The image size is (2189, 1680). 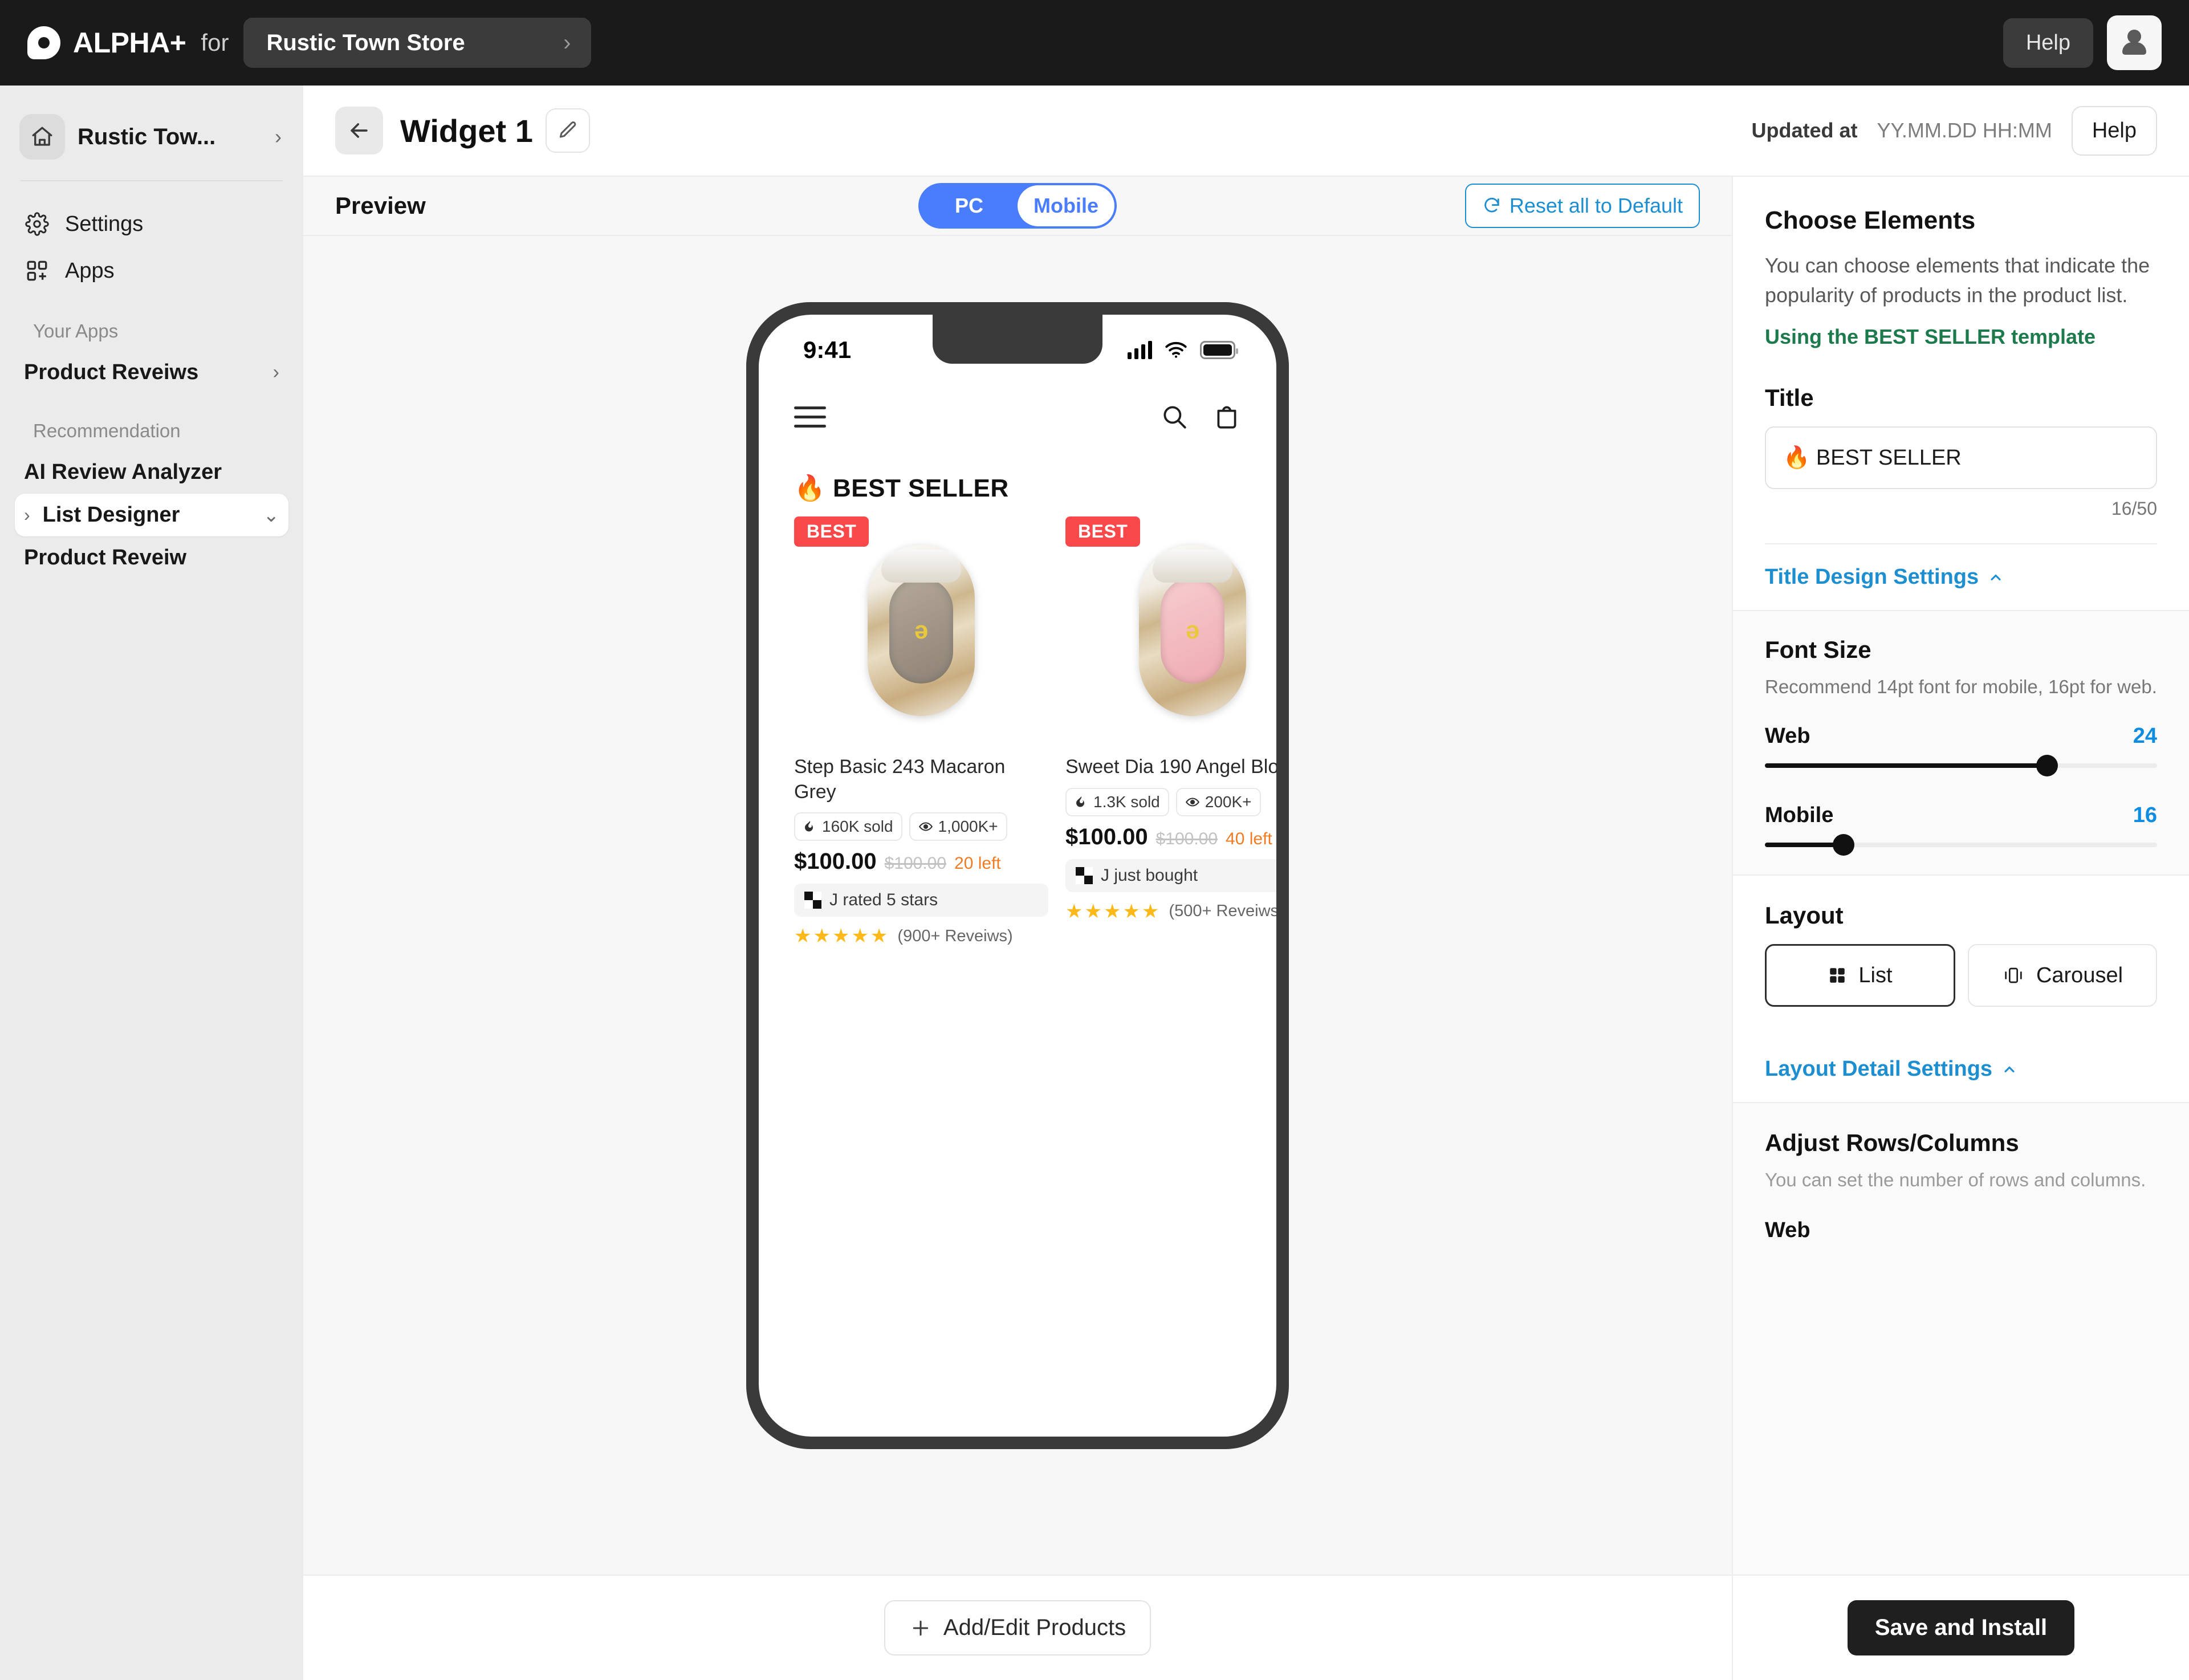 What do you see at coordinates (1837, 975) in the screenshot?
I see `grid-icon` at bounding box center [1837, 975].